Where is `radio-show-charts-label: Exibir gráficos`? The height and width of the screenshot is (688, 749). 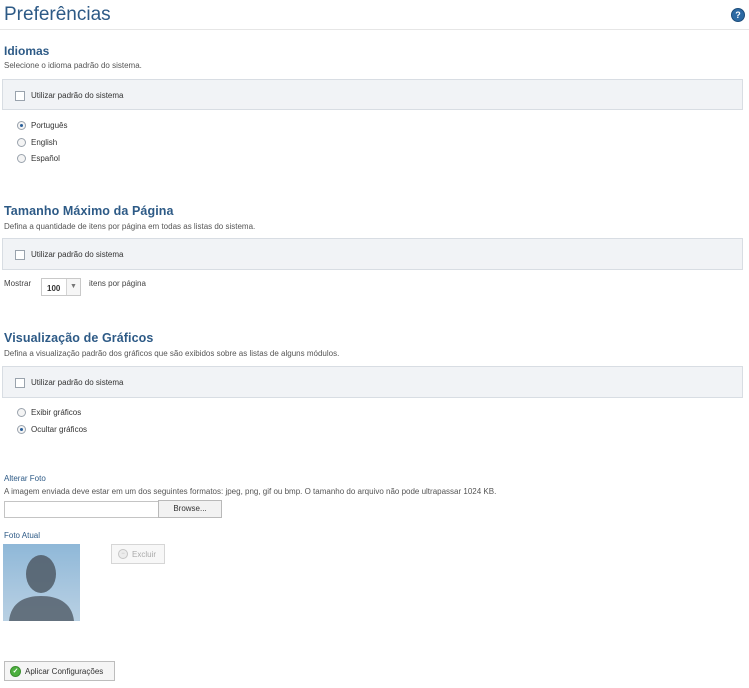
radio-show-charts-label: Exibir gráficos is located at coordinates (56, 412).